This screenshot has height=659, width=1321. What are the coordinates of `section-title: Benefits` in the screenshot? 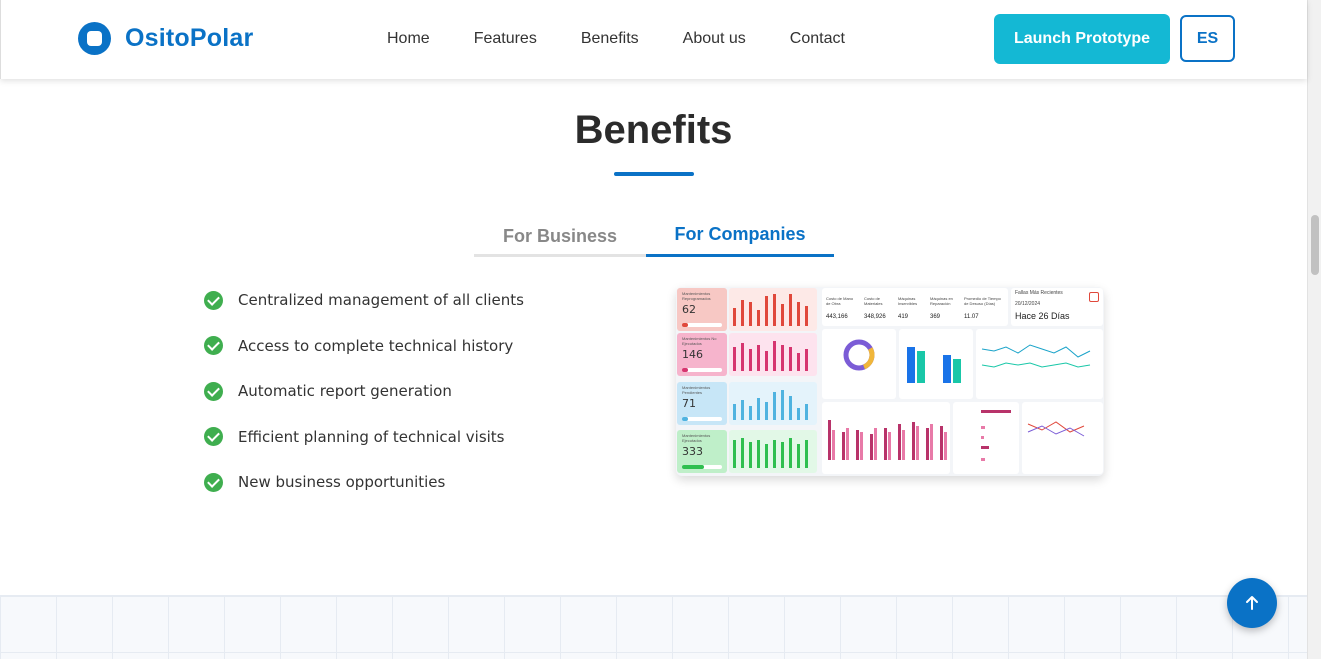 It's located at (653, 130).